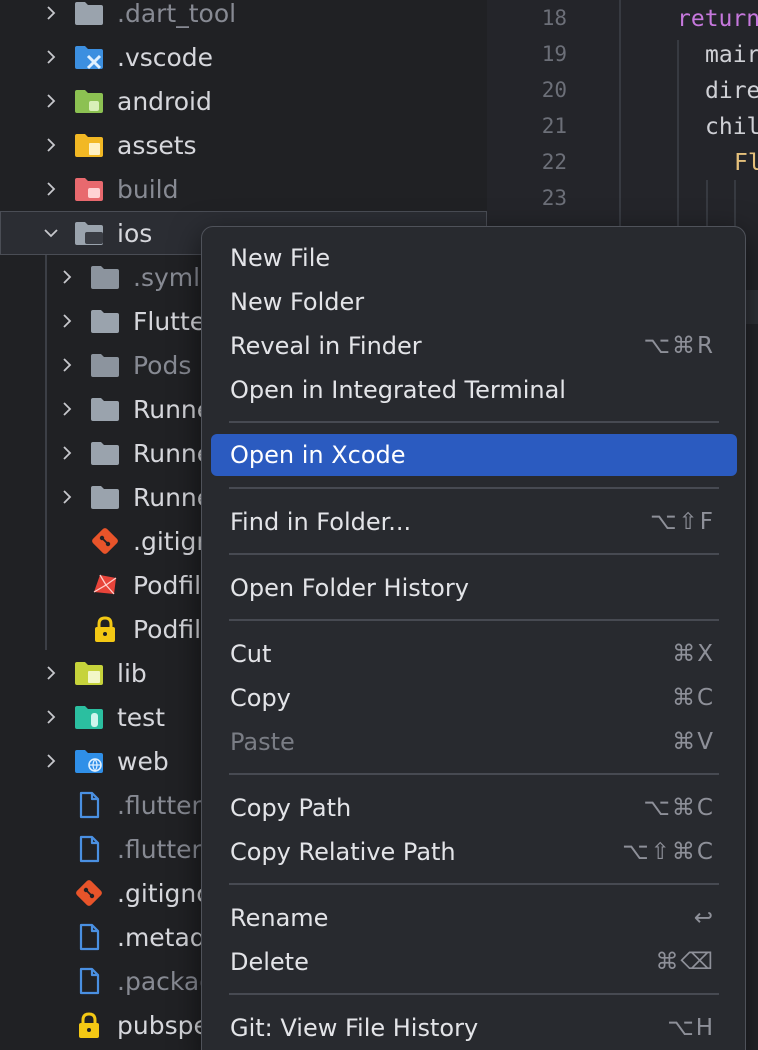  What do you see at coordinates (143, 761) in the screenshot?
I see `tree-item-label: web` at bounding box center [143, 761].